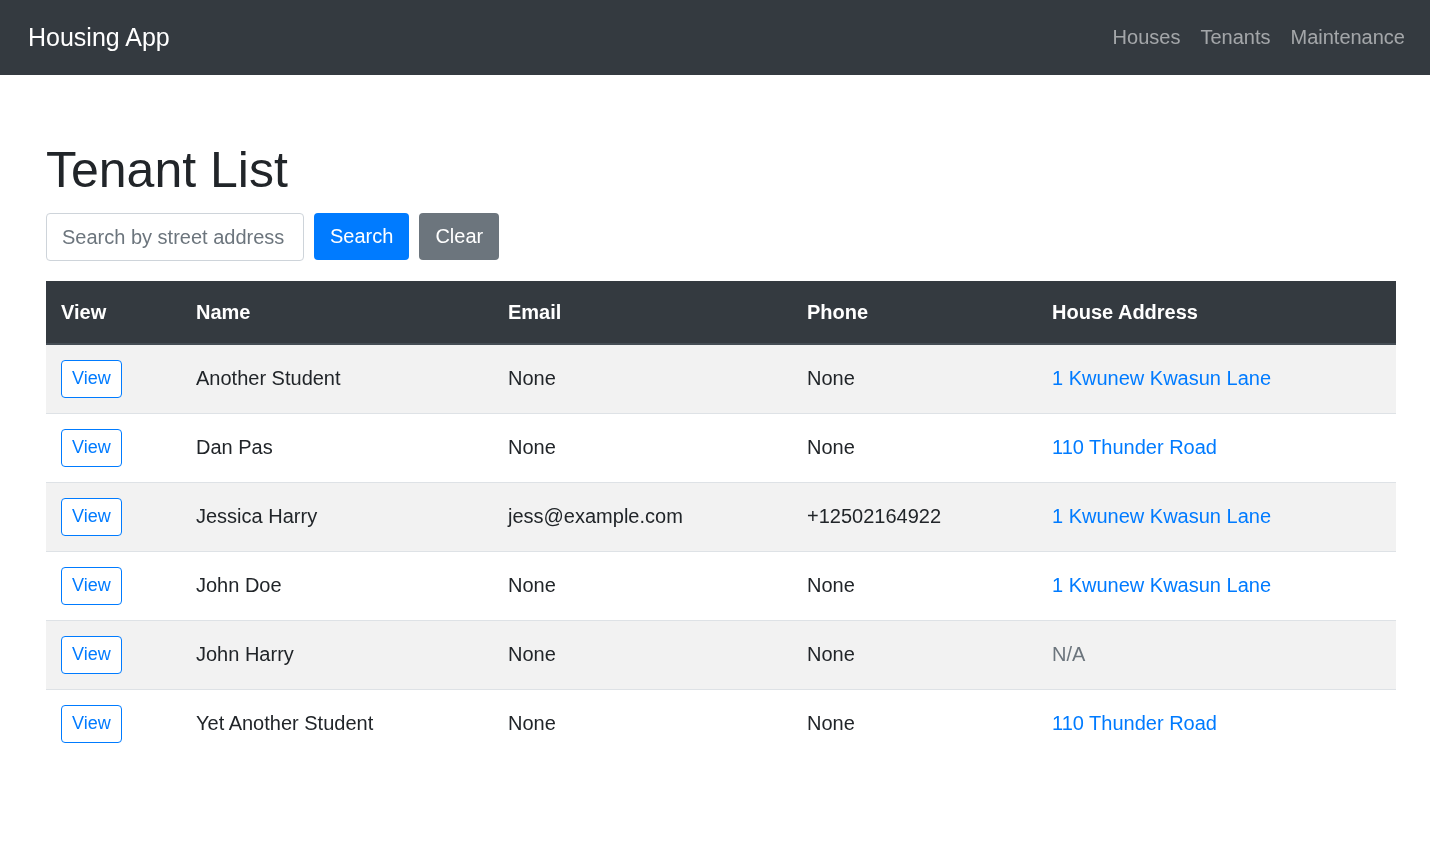  What do you see at coordinates (337, 585) in the screenshot?
I see `table-cell: John Doe` at bounding box center [337, 585].